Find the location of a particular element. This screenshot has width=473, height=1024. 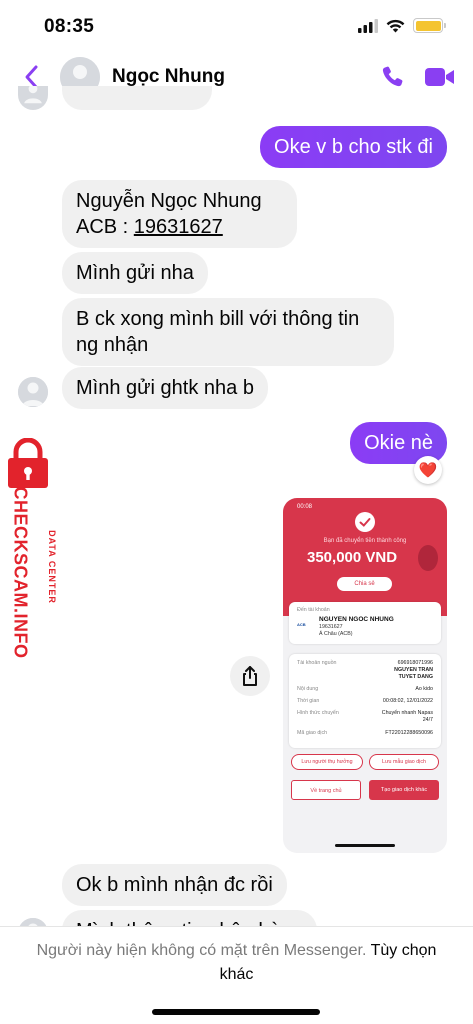

message-bubble-incoming: Mình gửi ghtk nha b is located at coordinates (165, 388).